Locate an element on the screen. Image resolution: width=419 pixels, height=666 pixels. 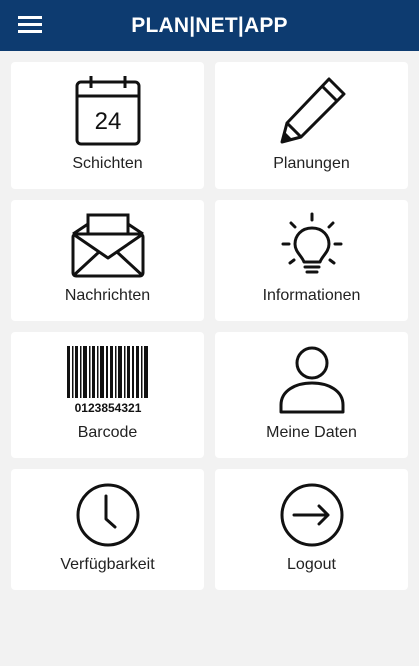
tile-label: Verfügbarkeit is located at coordinates (107, 564).